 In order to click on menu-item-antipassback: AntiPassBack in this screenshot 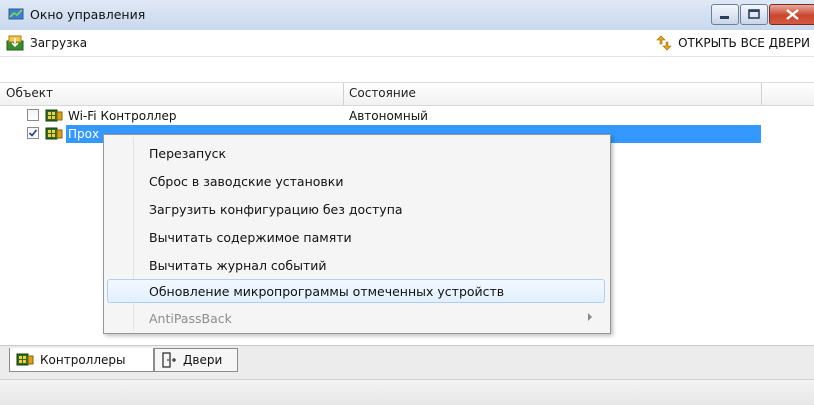, I will do `click(356, 318)`.